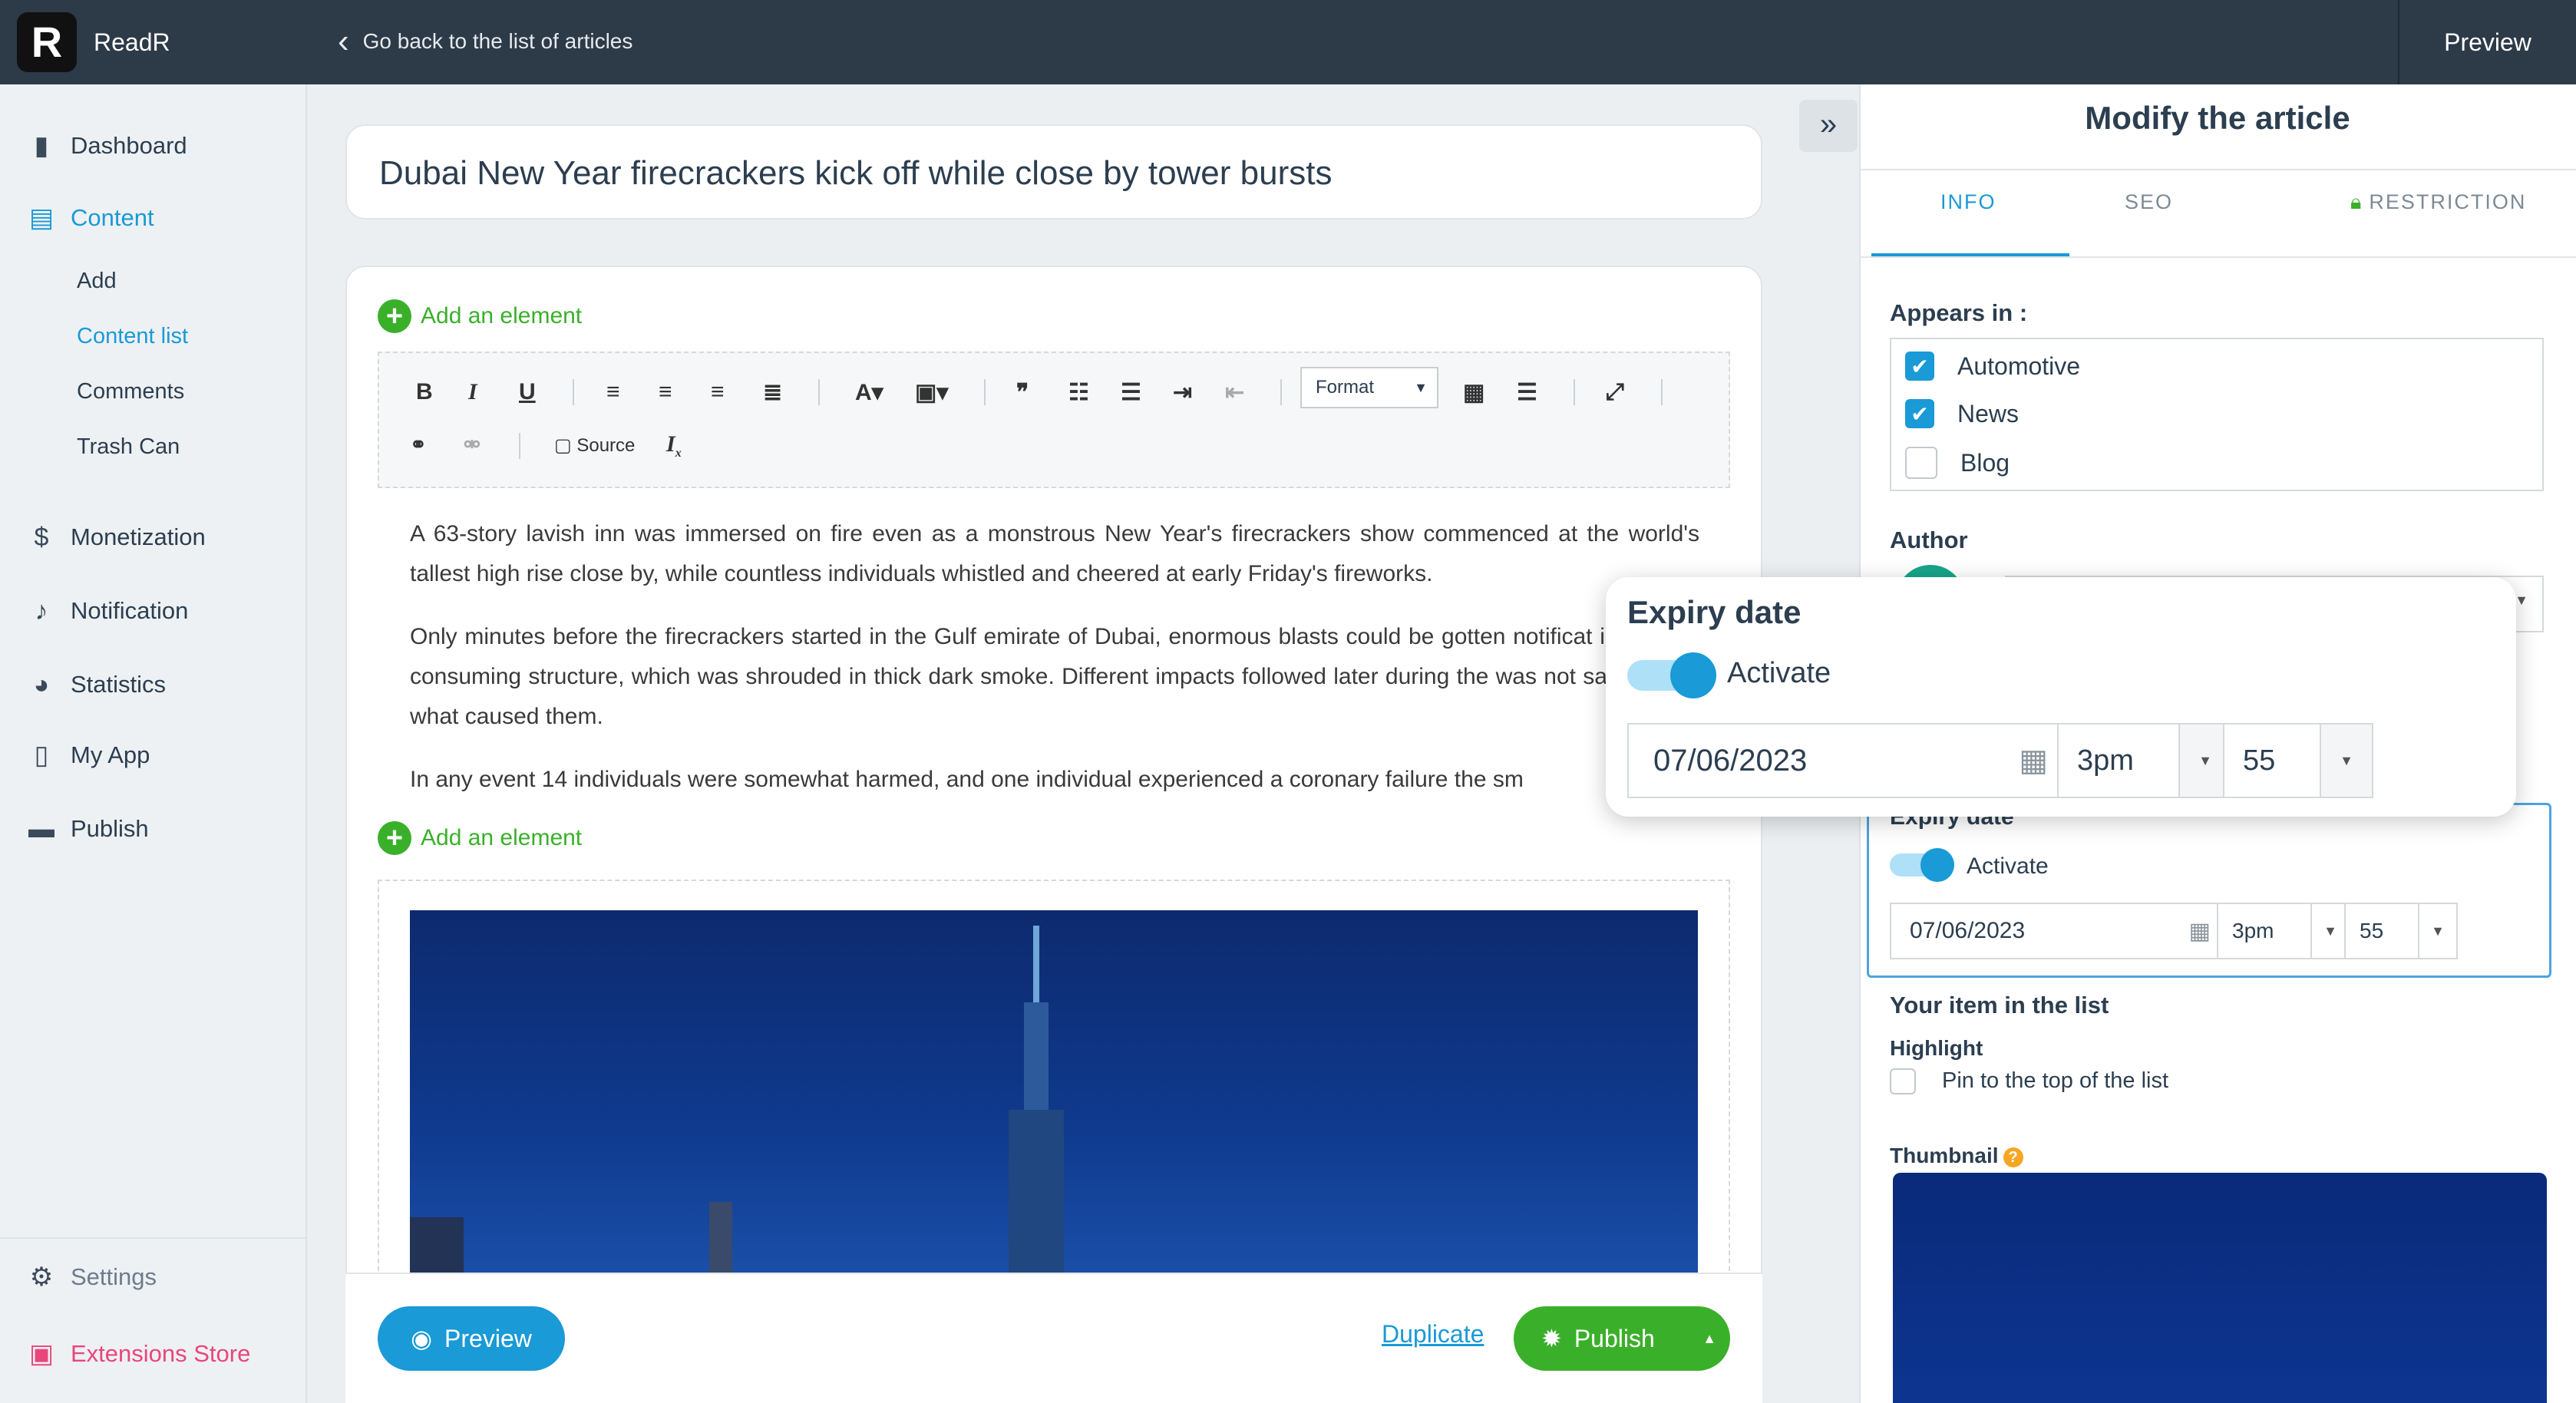 The width and height of the screenshot is (2576, 1403). Describe the element at coordinates (91, 1277) in the screenshot. I see `sidebar-item-settings: ⚙ Settings` at that location.